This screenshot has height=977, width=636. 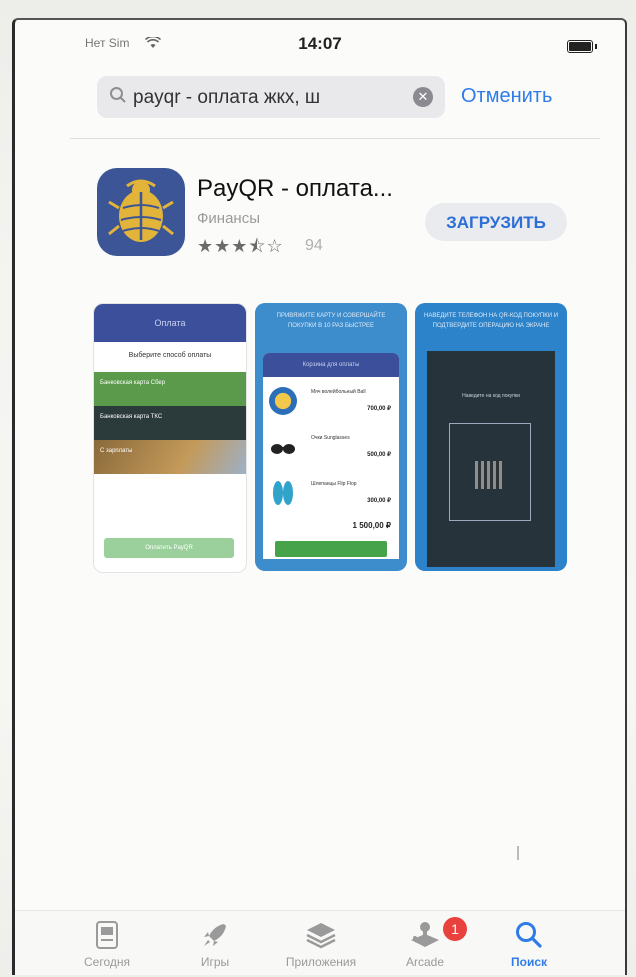 I want to click on arcade-badge: 1, so click(x=455, y=929).